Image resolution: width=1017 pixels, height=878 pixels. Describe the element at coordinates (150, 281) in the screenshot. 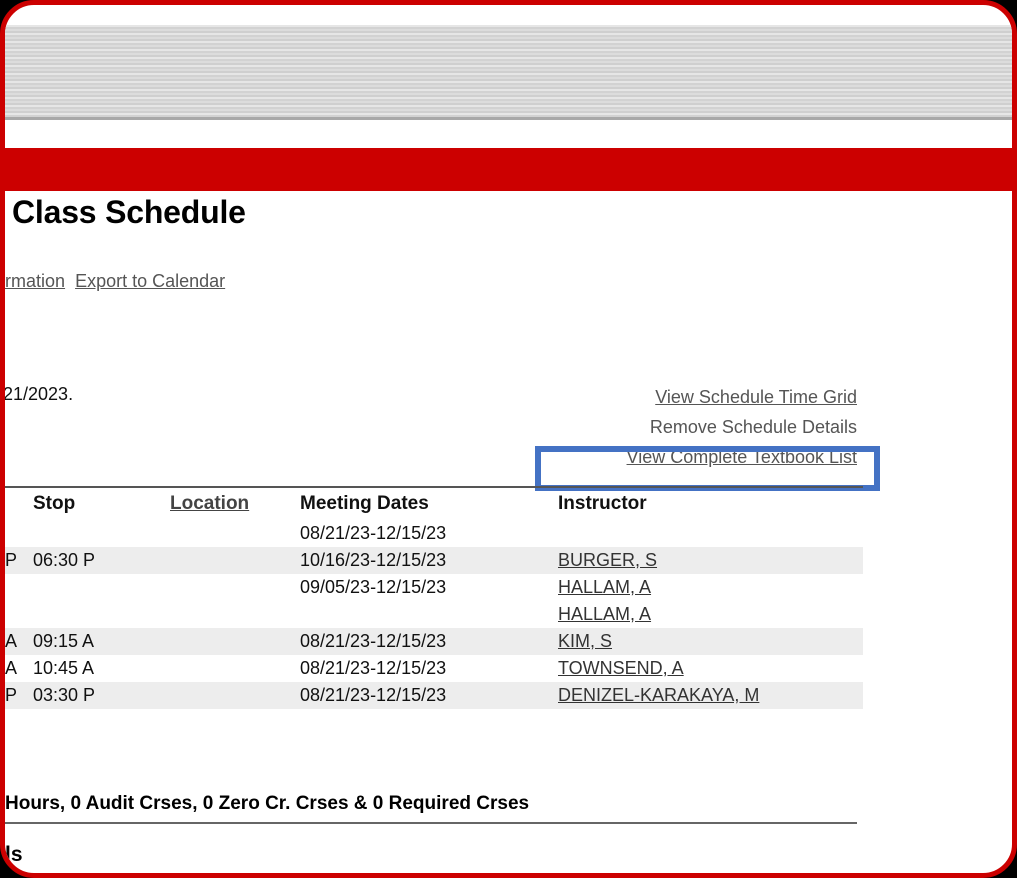

I see `nav-link-export-to-calendar: Export to Calendar` at that location.